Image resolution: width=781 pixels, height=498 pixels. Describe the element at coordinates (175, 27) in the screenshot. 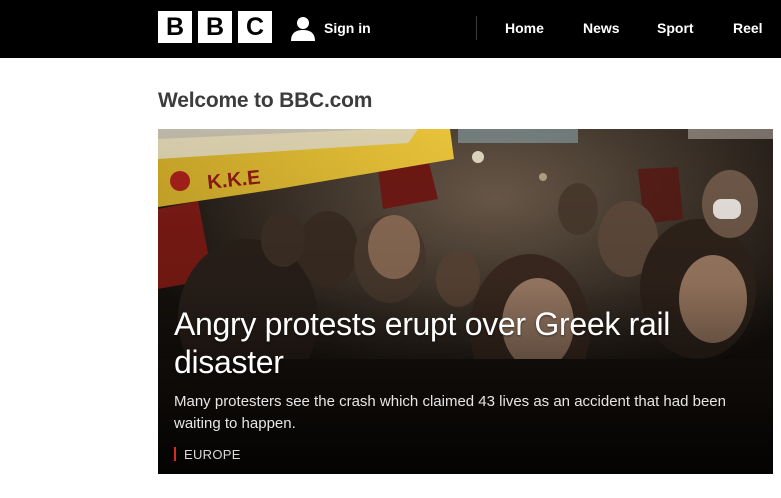

I see `logo-letter-b1: B` at that location.